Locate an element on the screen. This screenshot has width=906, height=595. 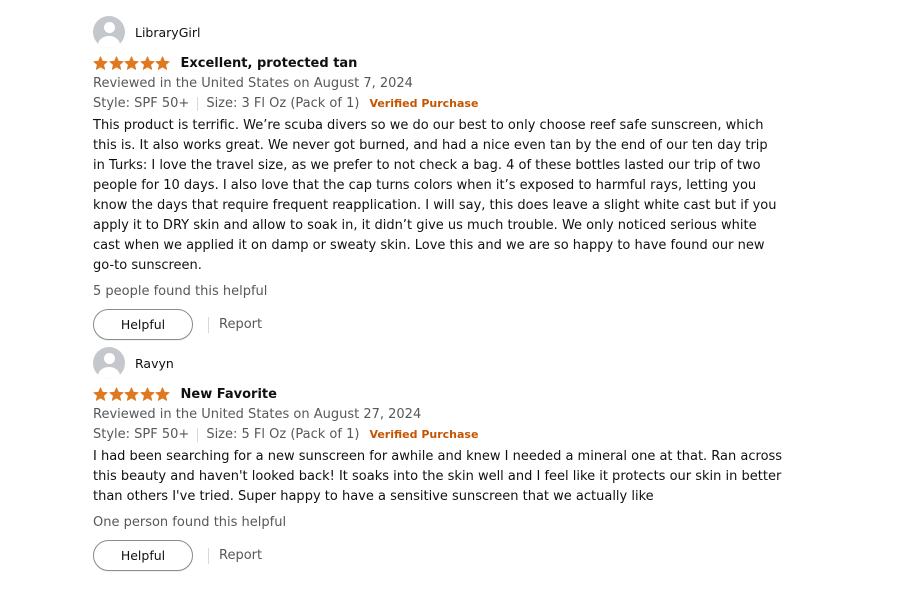
reviewer-profile: Ravyn is located at coordinates (438, 363).